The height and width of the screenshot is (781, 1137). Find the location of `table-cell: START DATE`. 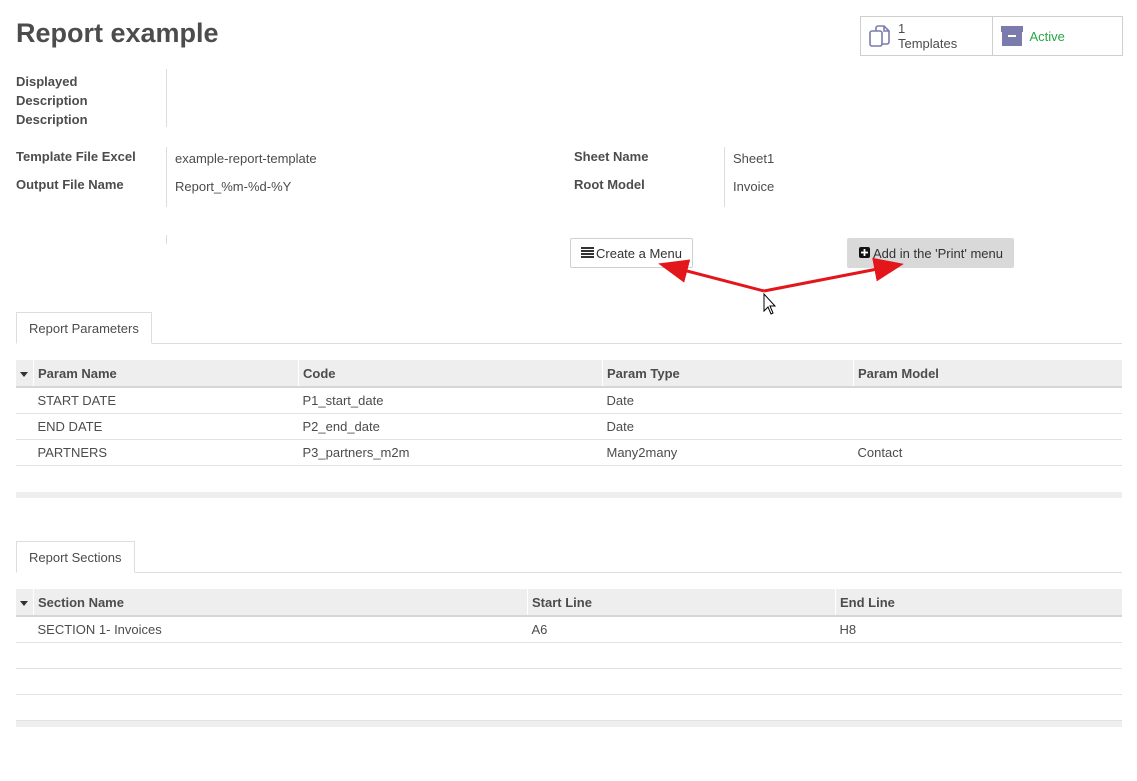

table-cell: START DATE is located at coordinates (166, 400).